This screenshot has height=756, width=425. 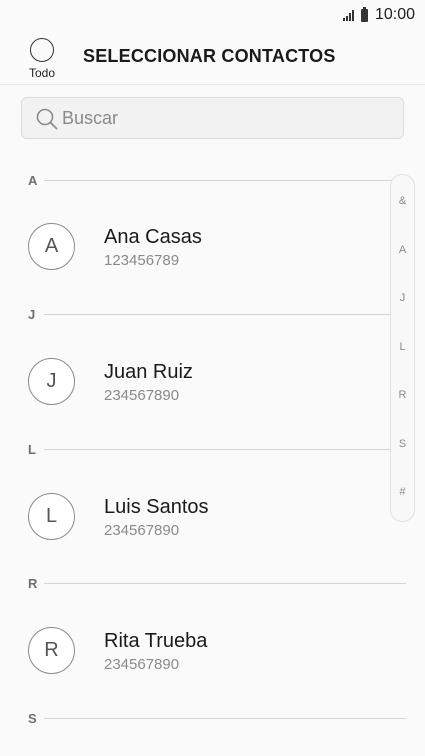 I want to click on select-all-checkbox: Todo, so click(x=42, y=59).